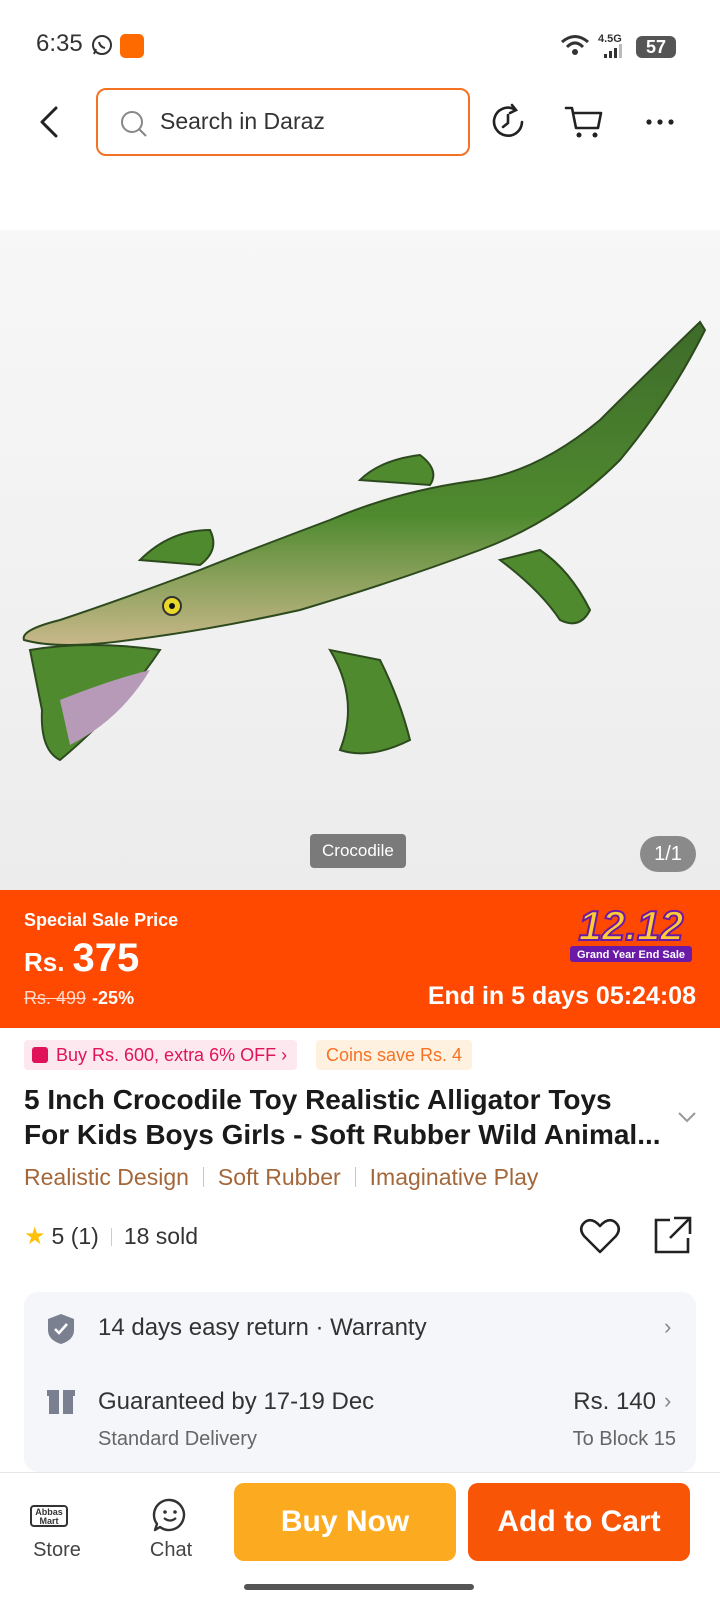 This screenshot has width=720, height=1600. Describe the element at coordinates (672, 1236) in the screenshot. I see `share-icon` at that location.